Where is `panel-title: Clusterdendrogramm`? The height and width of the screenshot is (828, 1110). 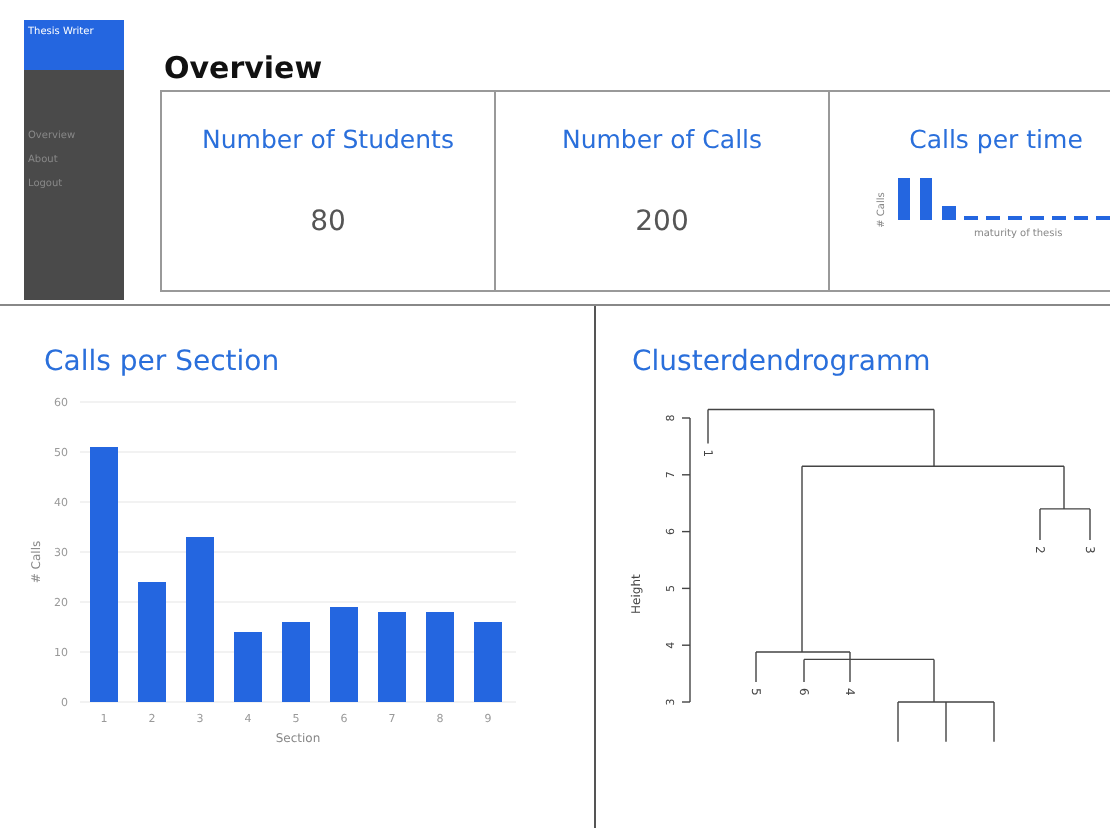 panel-title: Clusterdendrogramm is located at coordinates (781, 361).